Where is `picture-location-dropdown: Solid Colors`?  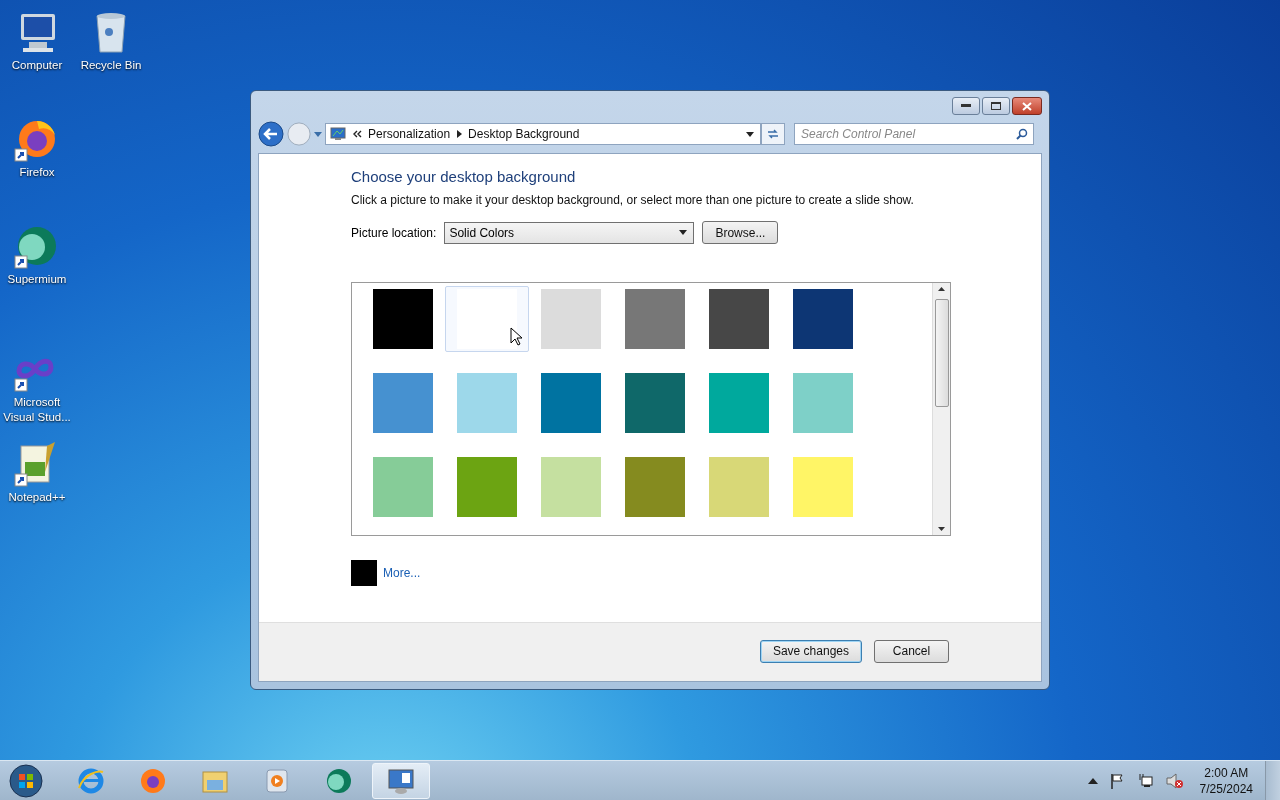
picture-location-dropdown: Solid Colors is located at coordinates (569, 232).